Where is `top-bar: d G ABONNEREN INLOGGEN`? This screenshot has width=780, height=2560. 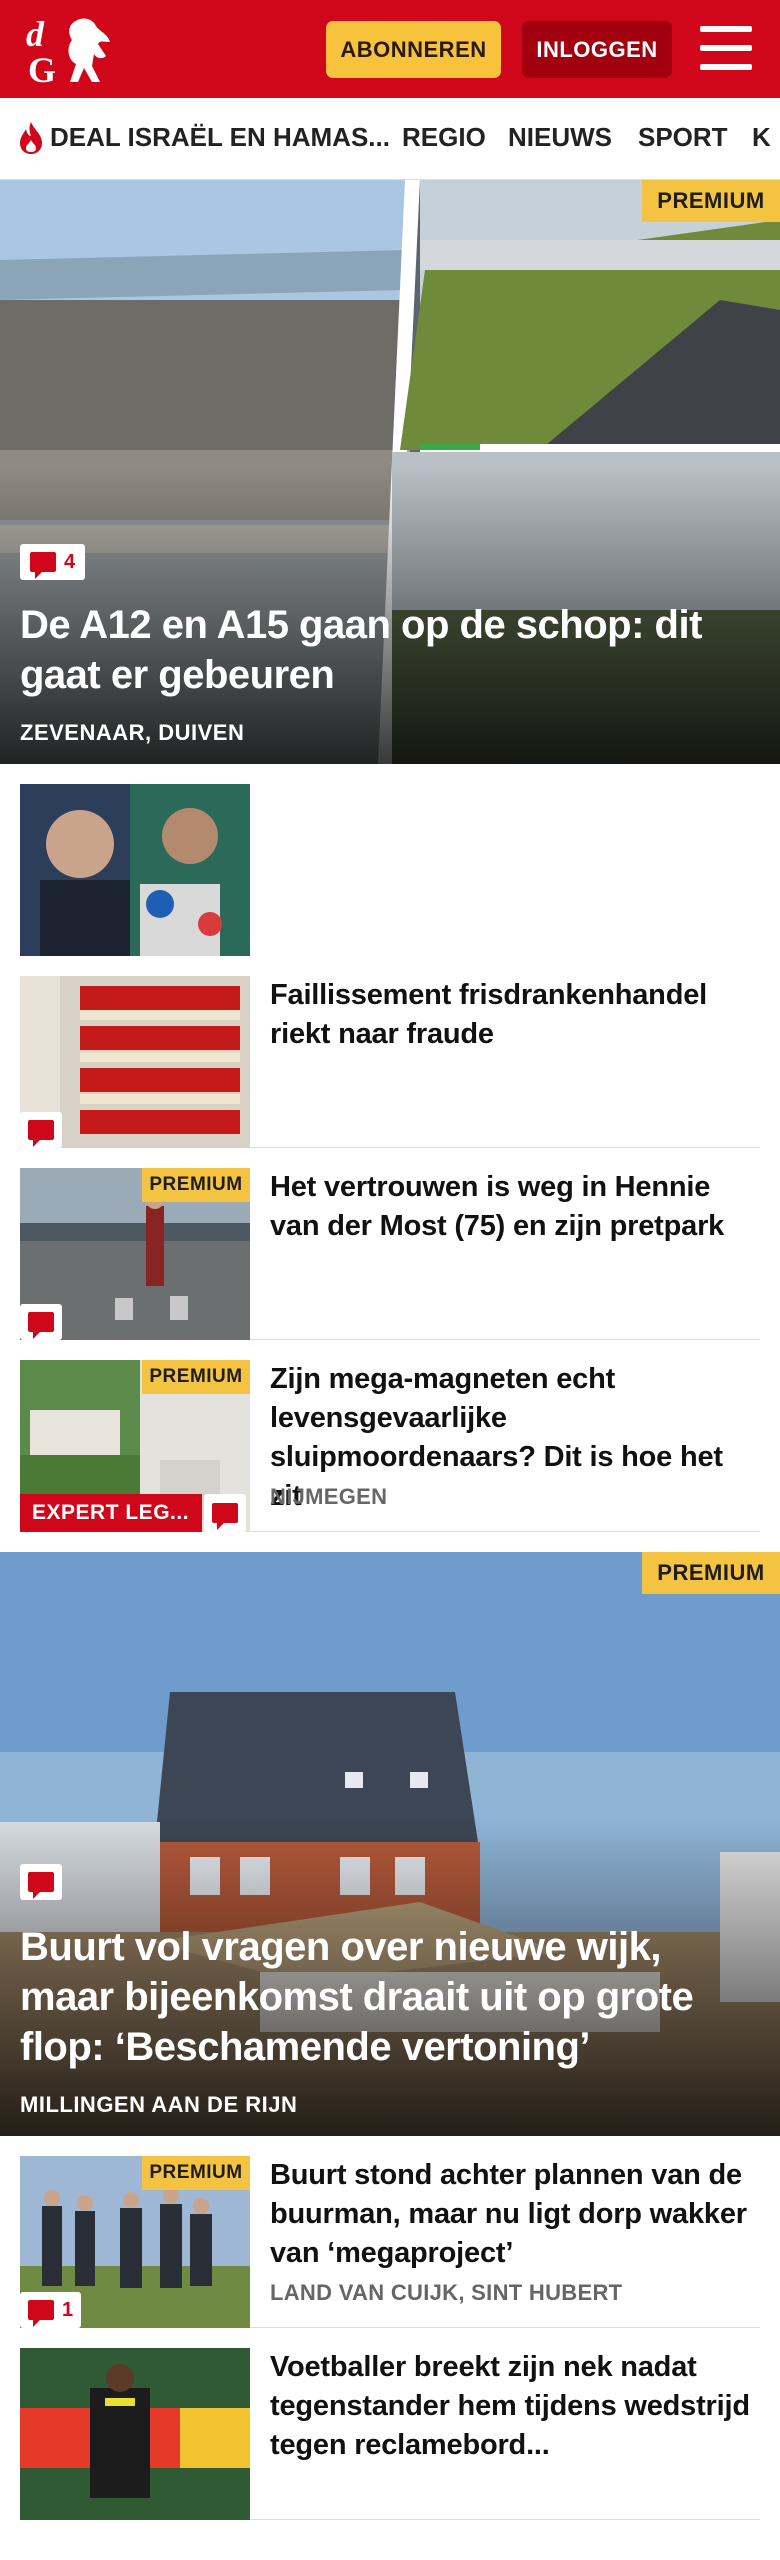
top-bar: d G ABONNEREN INLOGGEN is located at coordinates (390, 49).